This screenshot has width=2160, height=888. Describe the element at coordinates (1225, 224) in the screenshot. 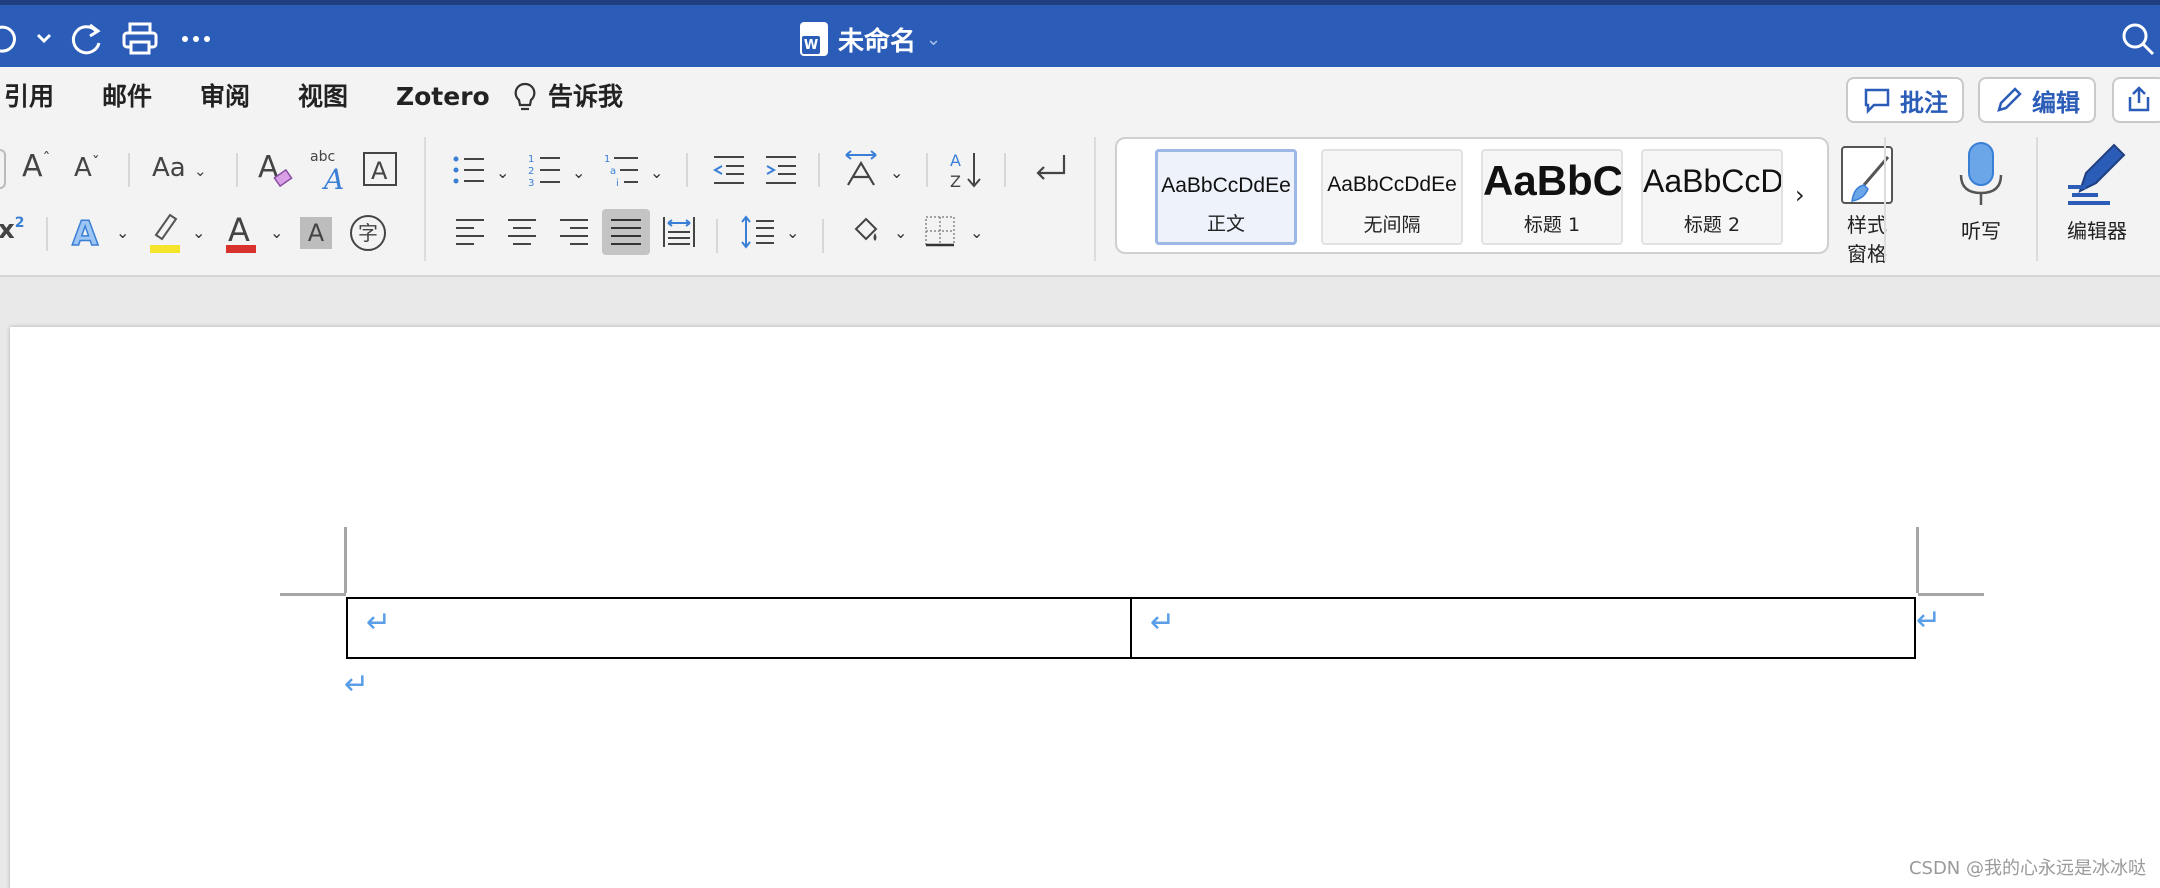

I see `style-label: 正文` at that location.